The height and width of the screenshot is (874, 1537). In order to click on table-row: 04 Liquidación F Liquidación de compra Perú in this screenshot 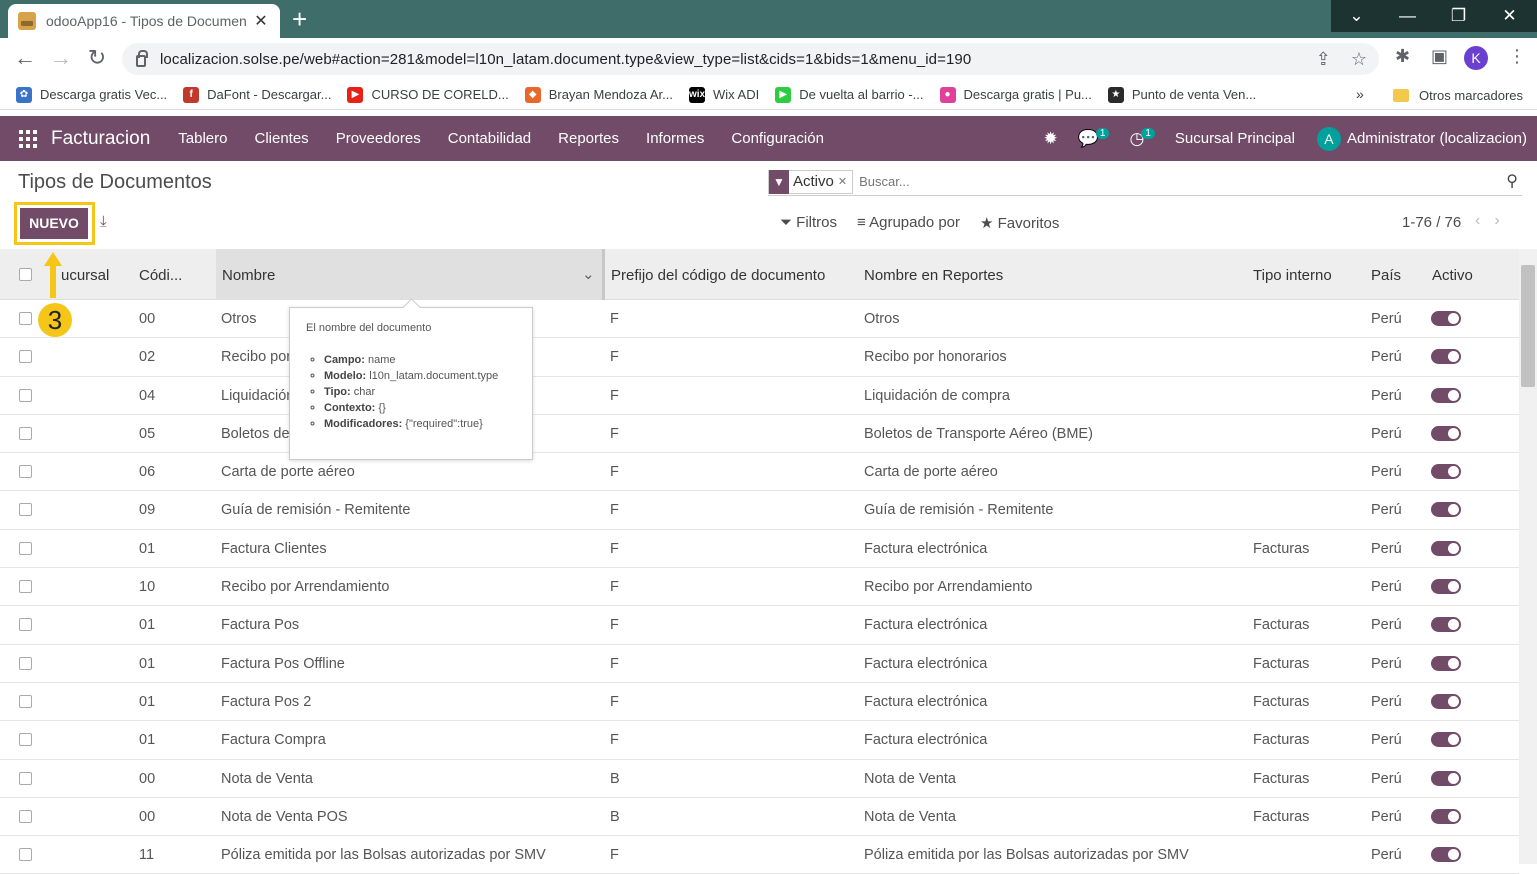, I will do `click(759, 396)`.